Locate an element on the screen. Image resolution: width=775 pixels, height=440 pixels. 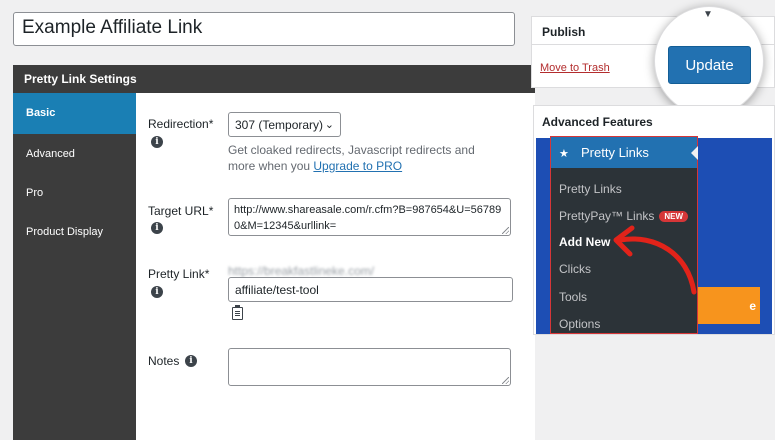
settings-nav: Basic Advanced Pro Product Display is located at coordinates (74, 266).